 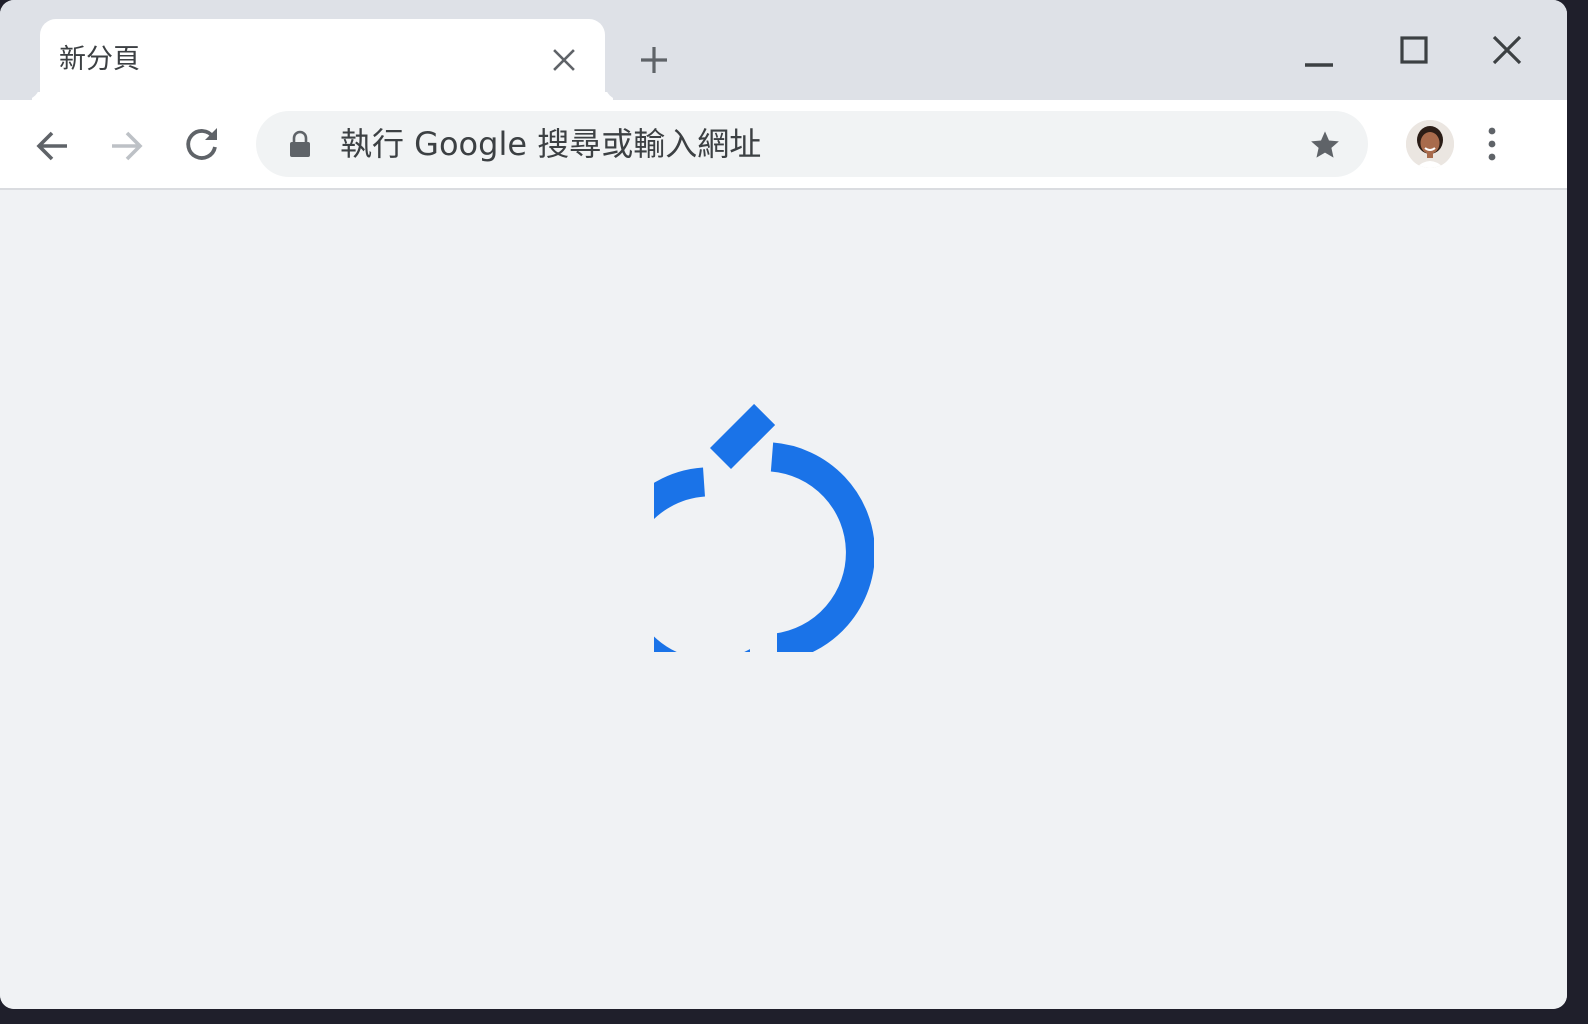 I want to click on minimize-icon, so click(x=1319, y=65).